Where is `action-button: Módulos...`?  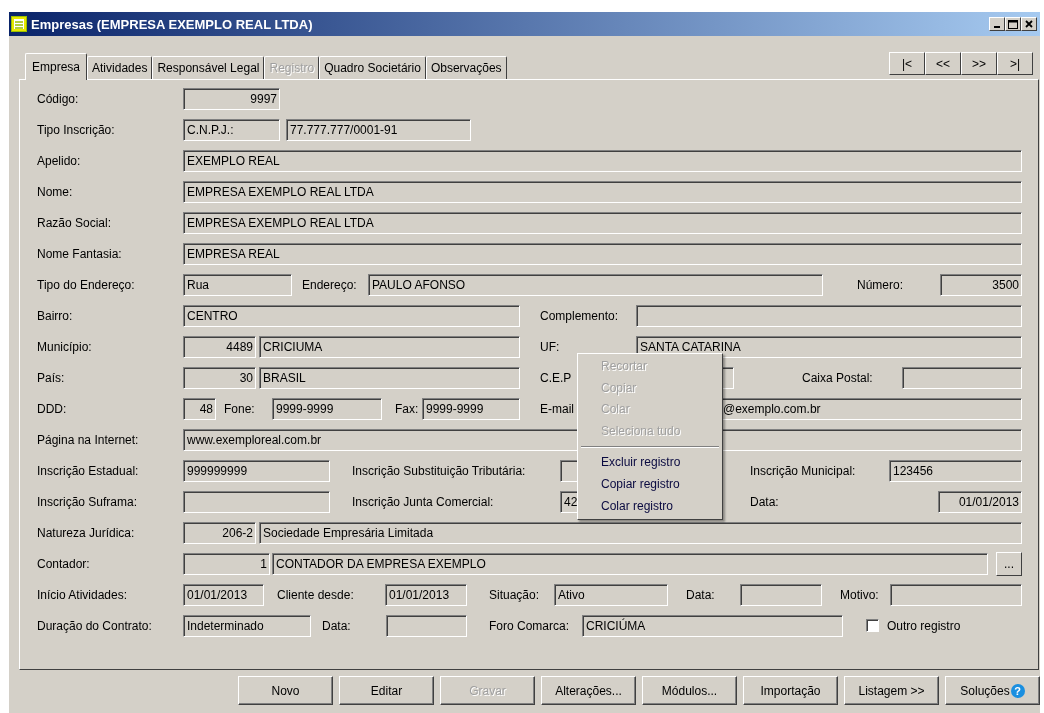
action-button: Módulos... is located at coordinates (689, 690).